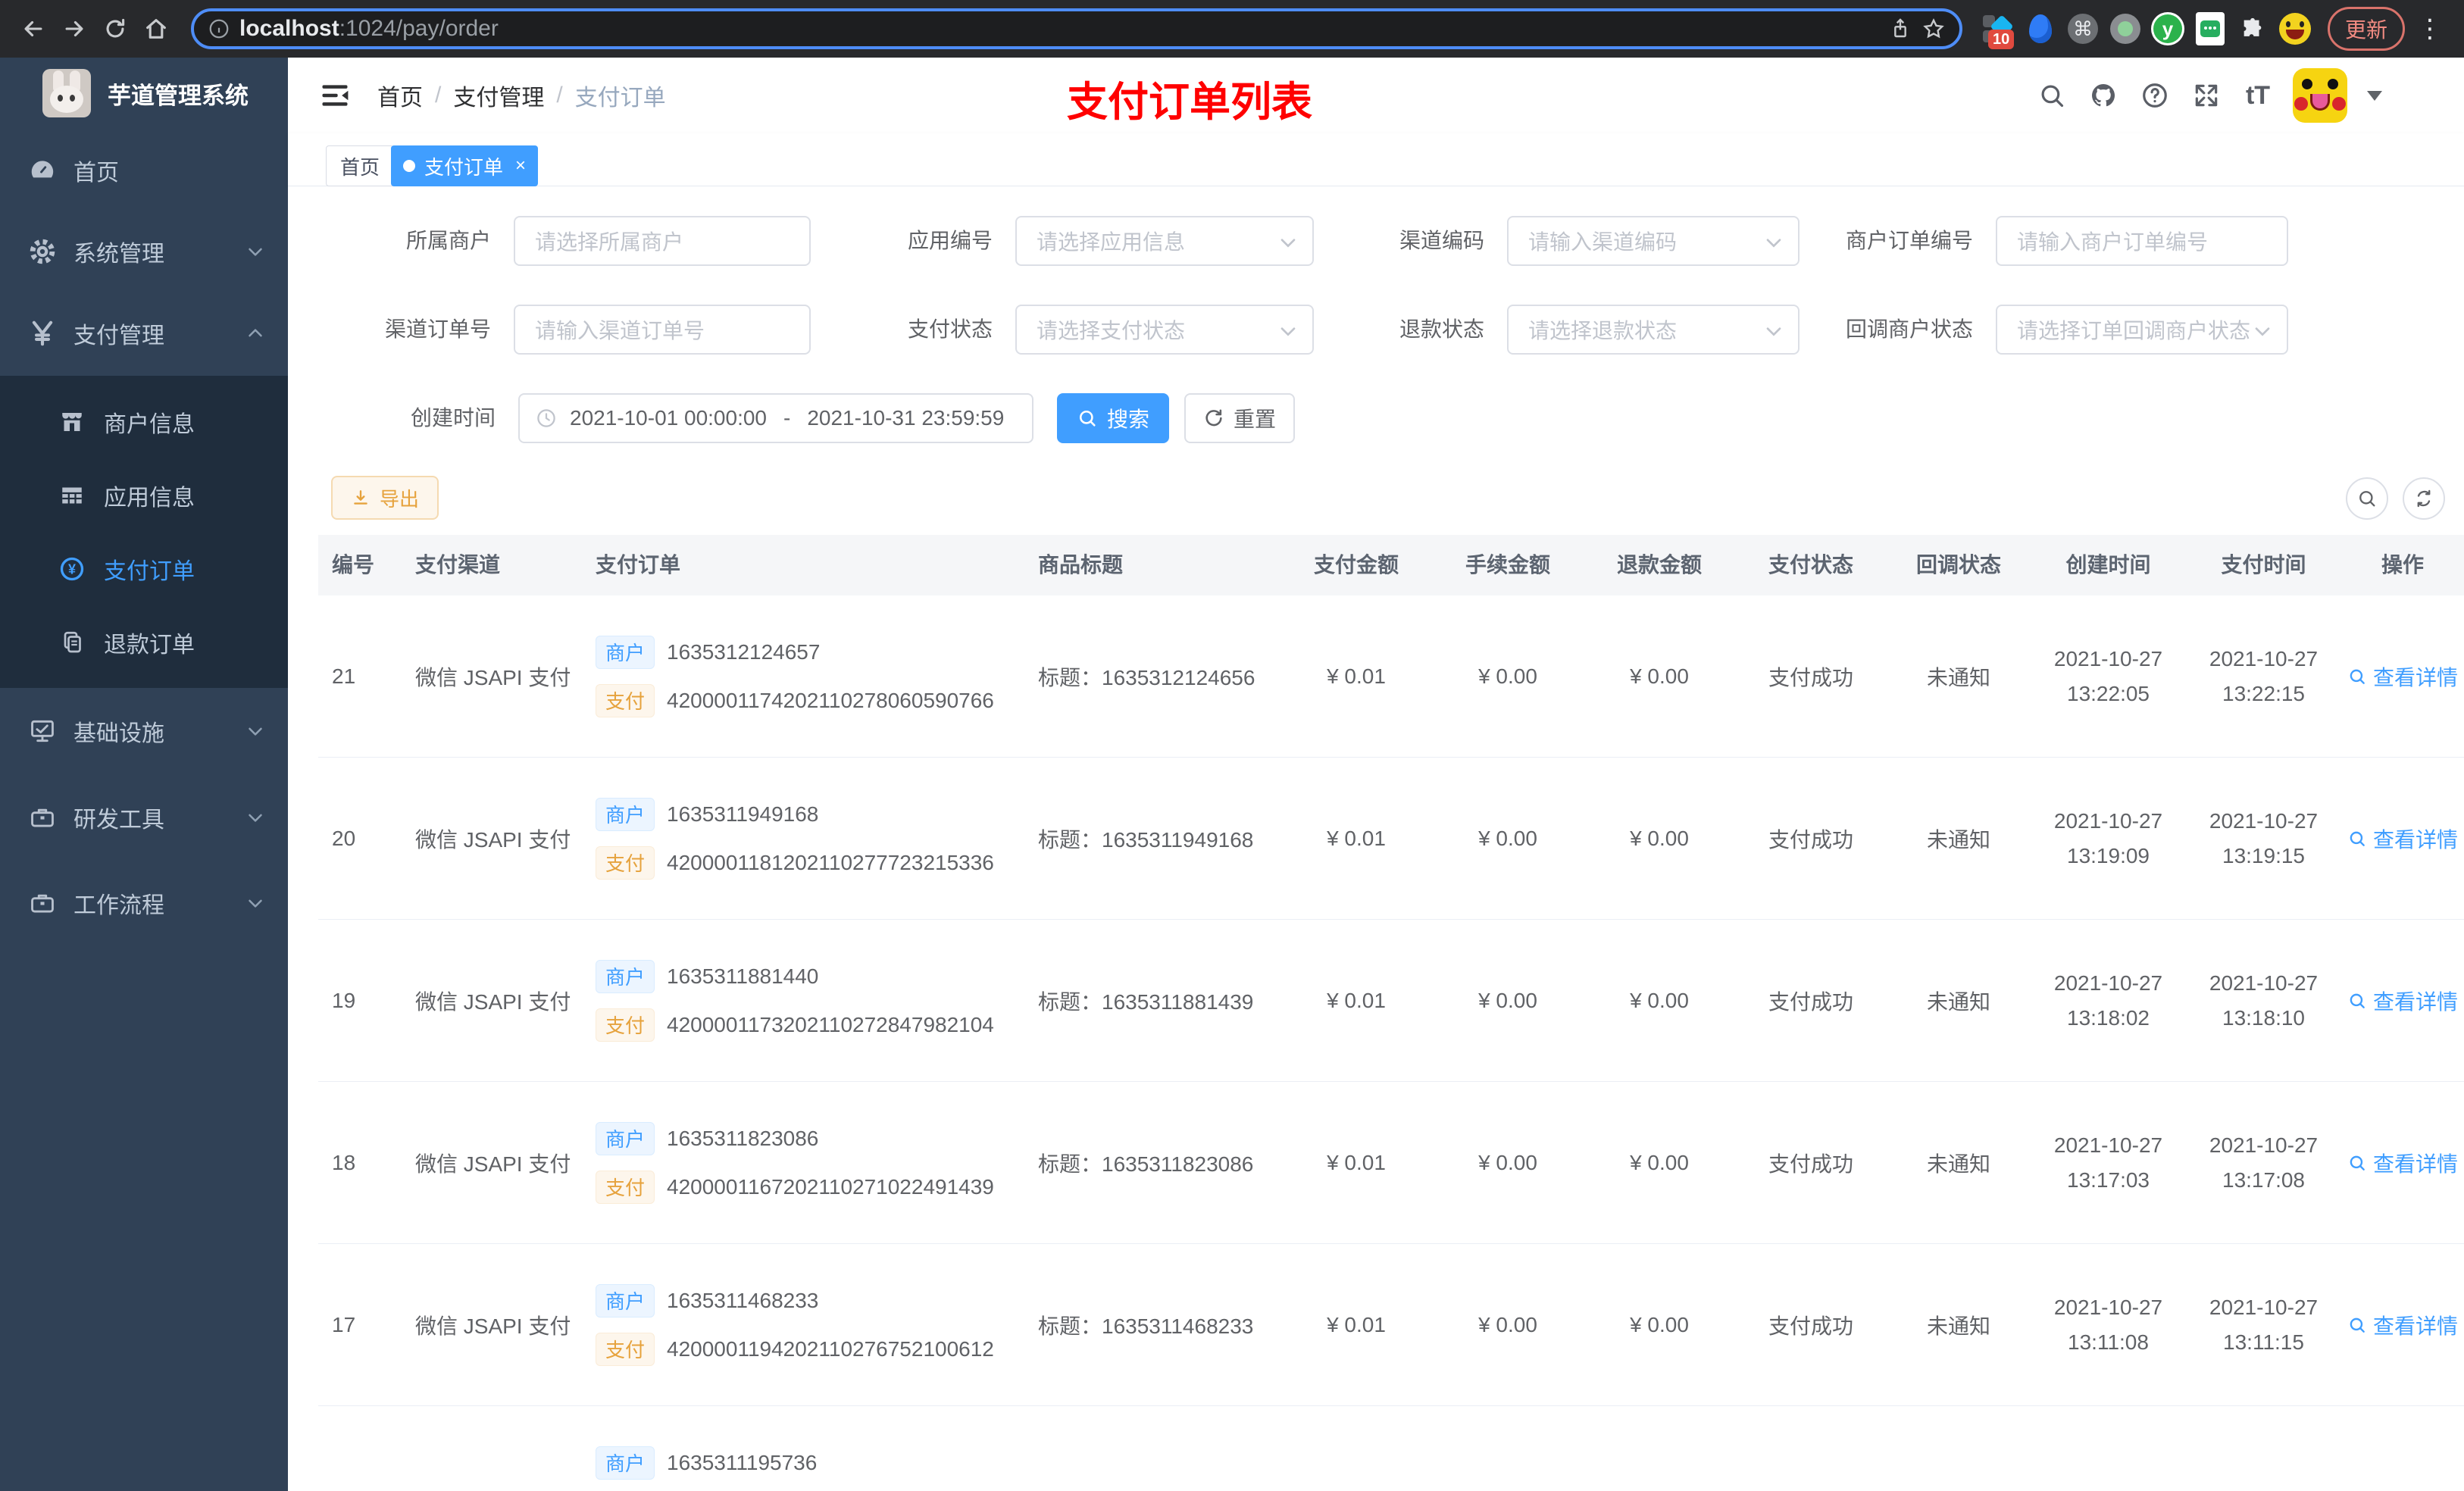  I want to click on merchant-order-line: 商户 1635311949168, so click(802, 814).